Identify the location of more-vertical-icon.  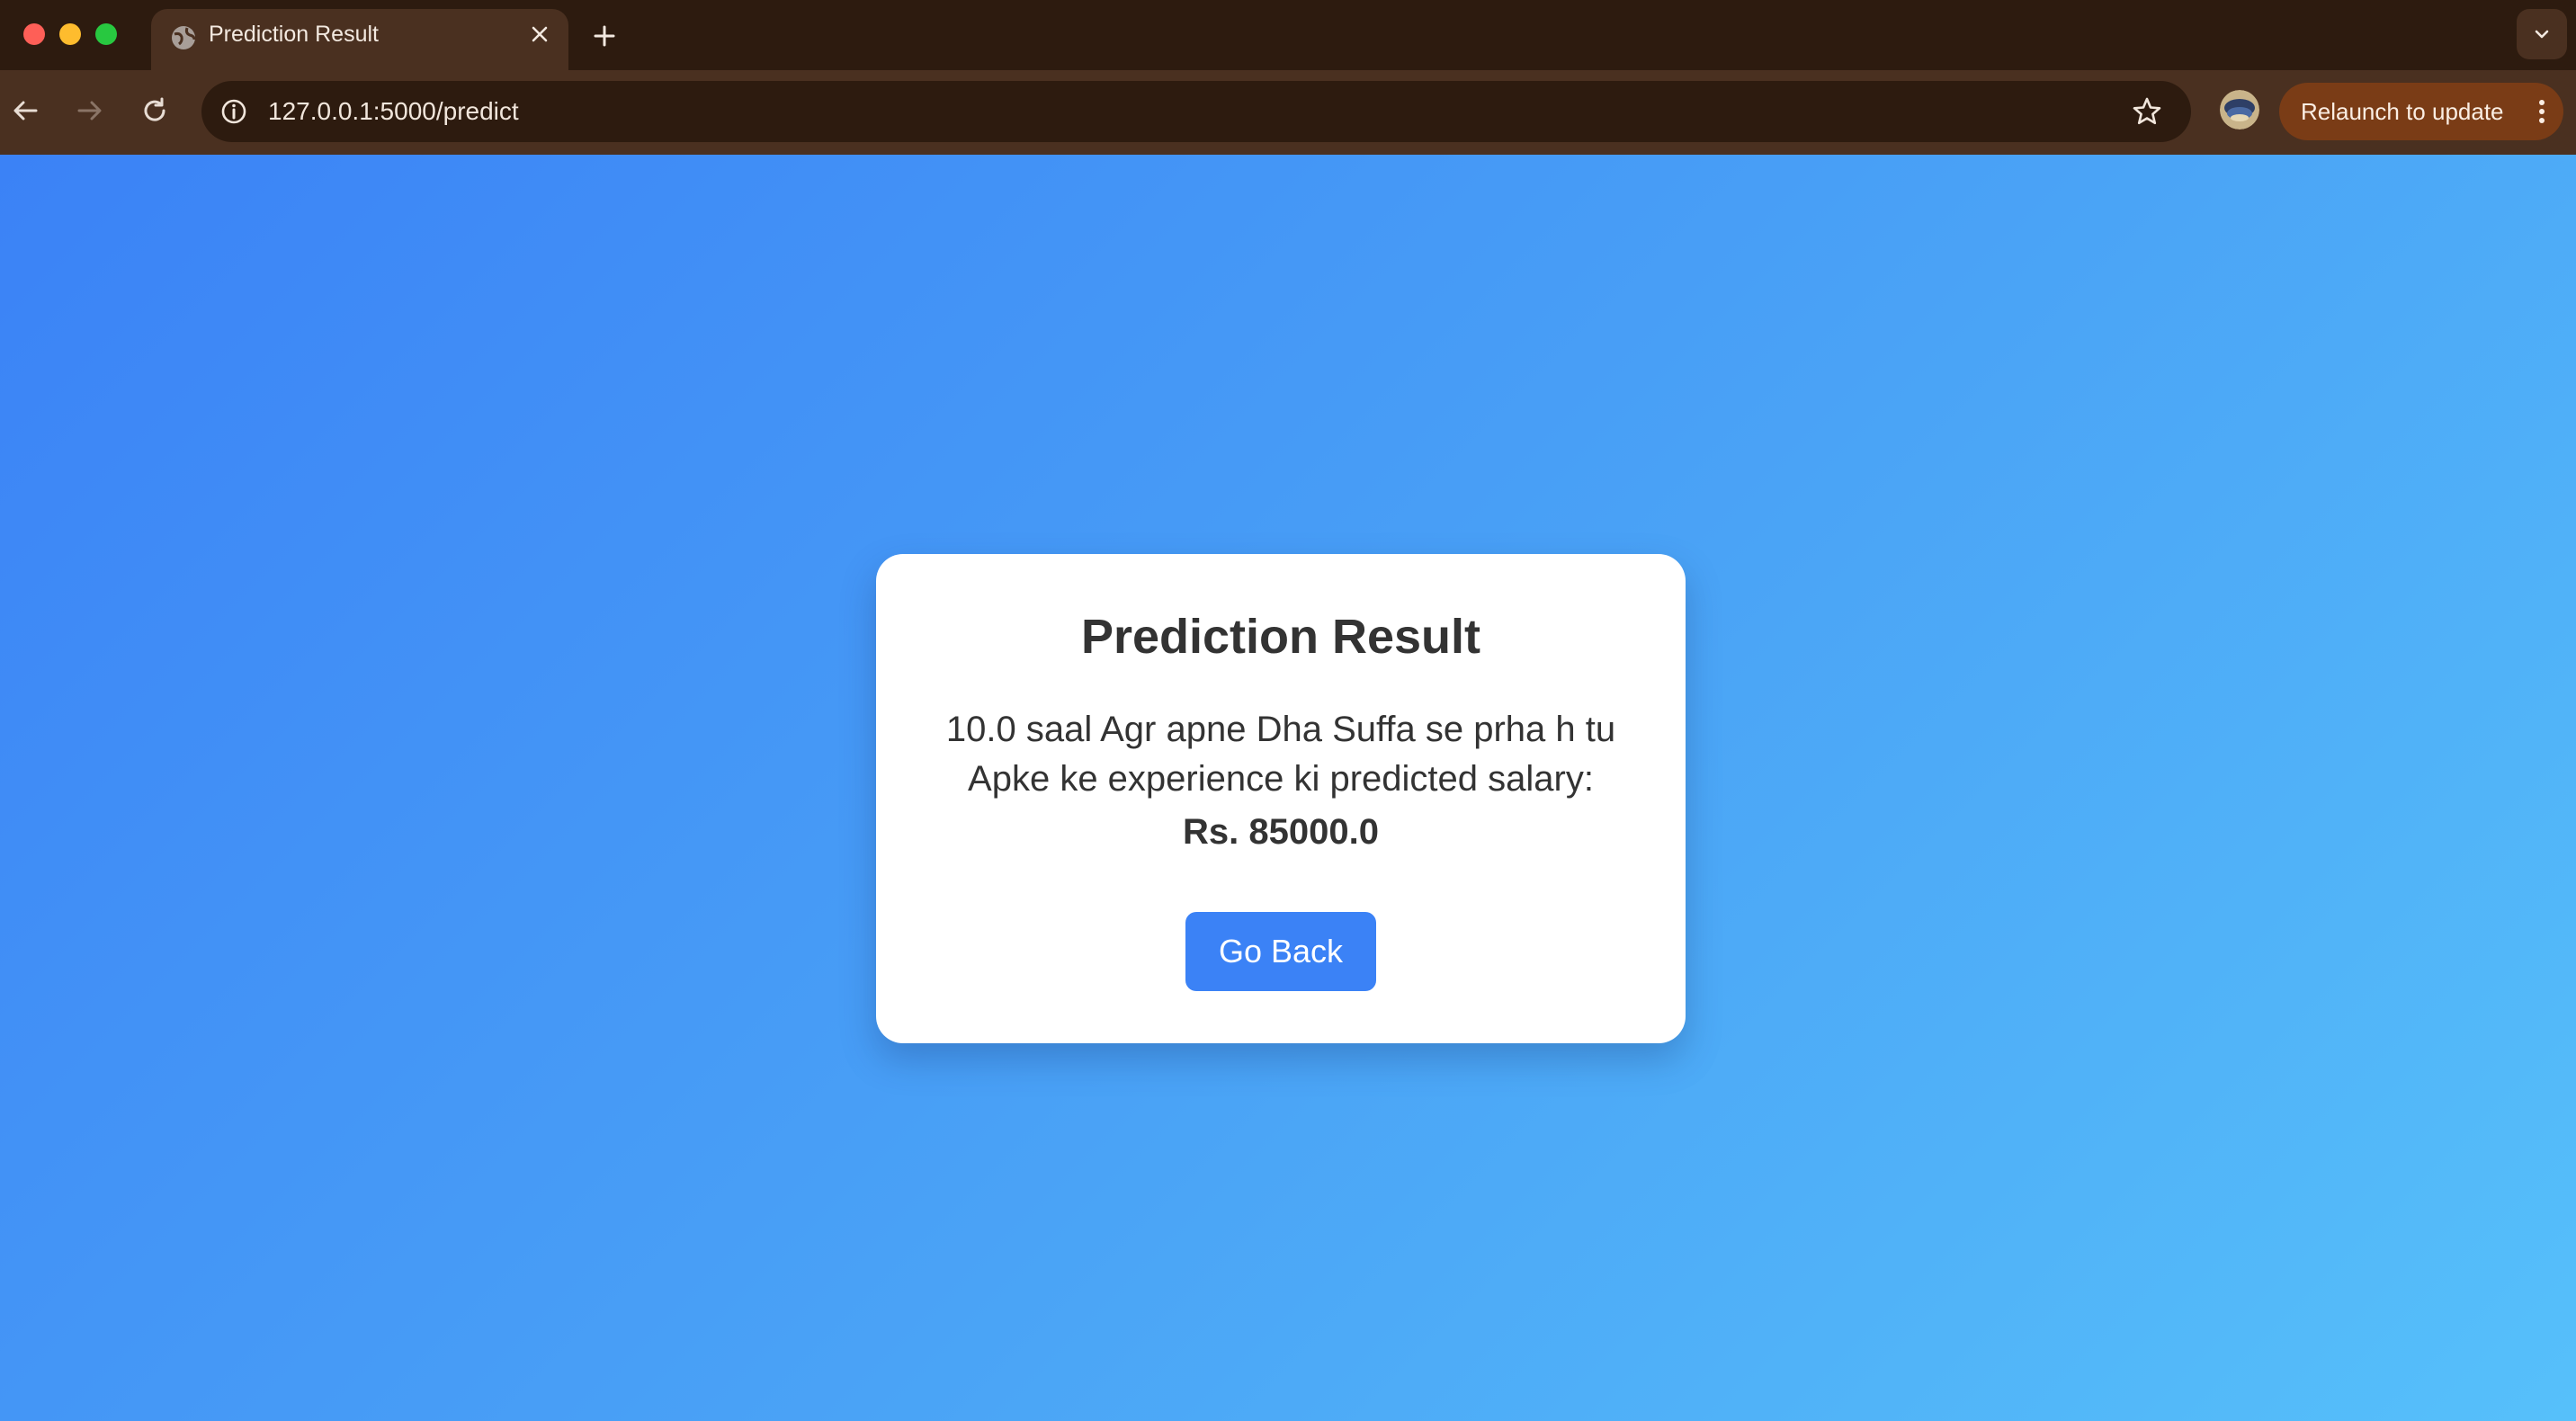
(2542, 112).